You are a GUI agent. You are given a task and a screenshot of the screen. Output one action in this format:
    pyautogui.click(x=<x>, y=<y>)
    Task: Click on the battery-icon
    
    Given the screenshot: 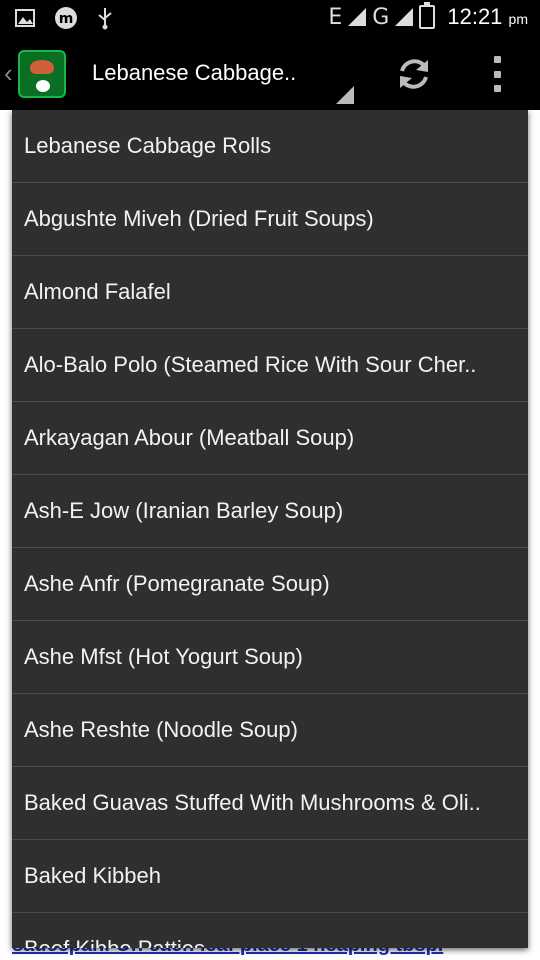 What is the action you would take?
    pyautogui.click(x=427, y=15)
    